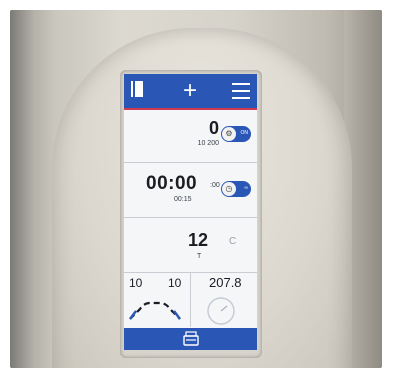 The height and width of the screenshot is (378, 395). I want to click on temperature-row: 12 C T, so click(190, 245).